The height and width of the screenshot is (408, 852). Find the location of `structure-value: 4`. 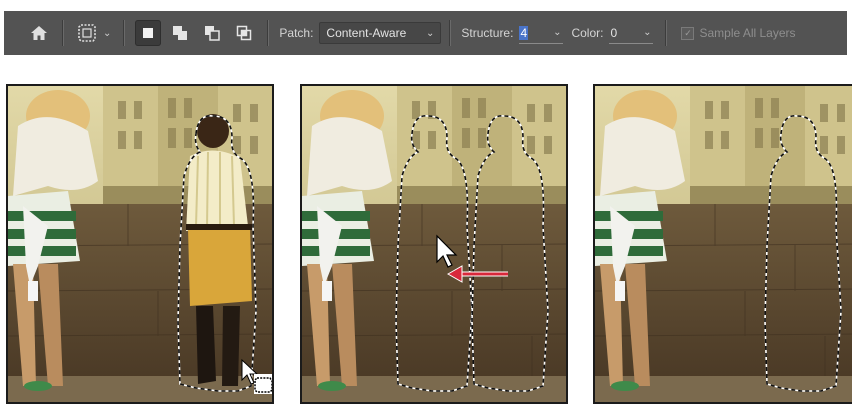

structure-value: 4 is located at coordinates (524, 32).